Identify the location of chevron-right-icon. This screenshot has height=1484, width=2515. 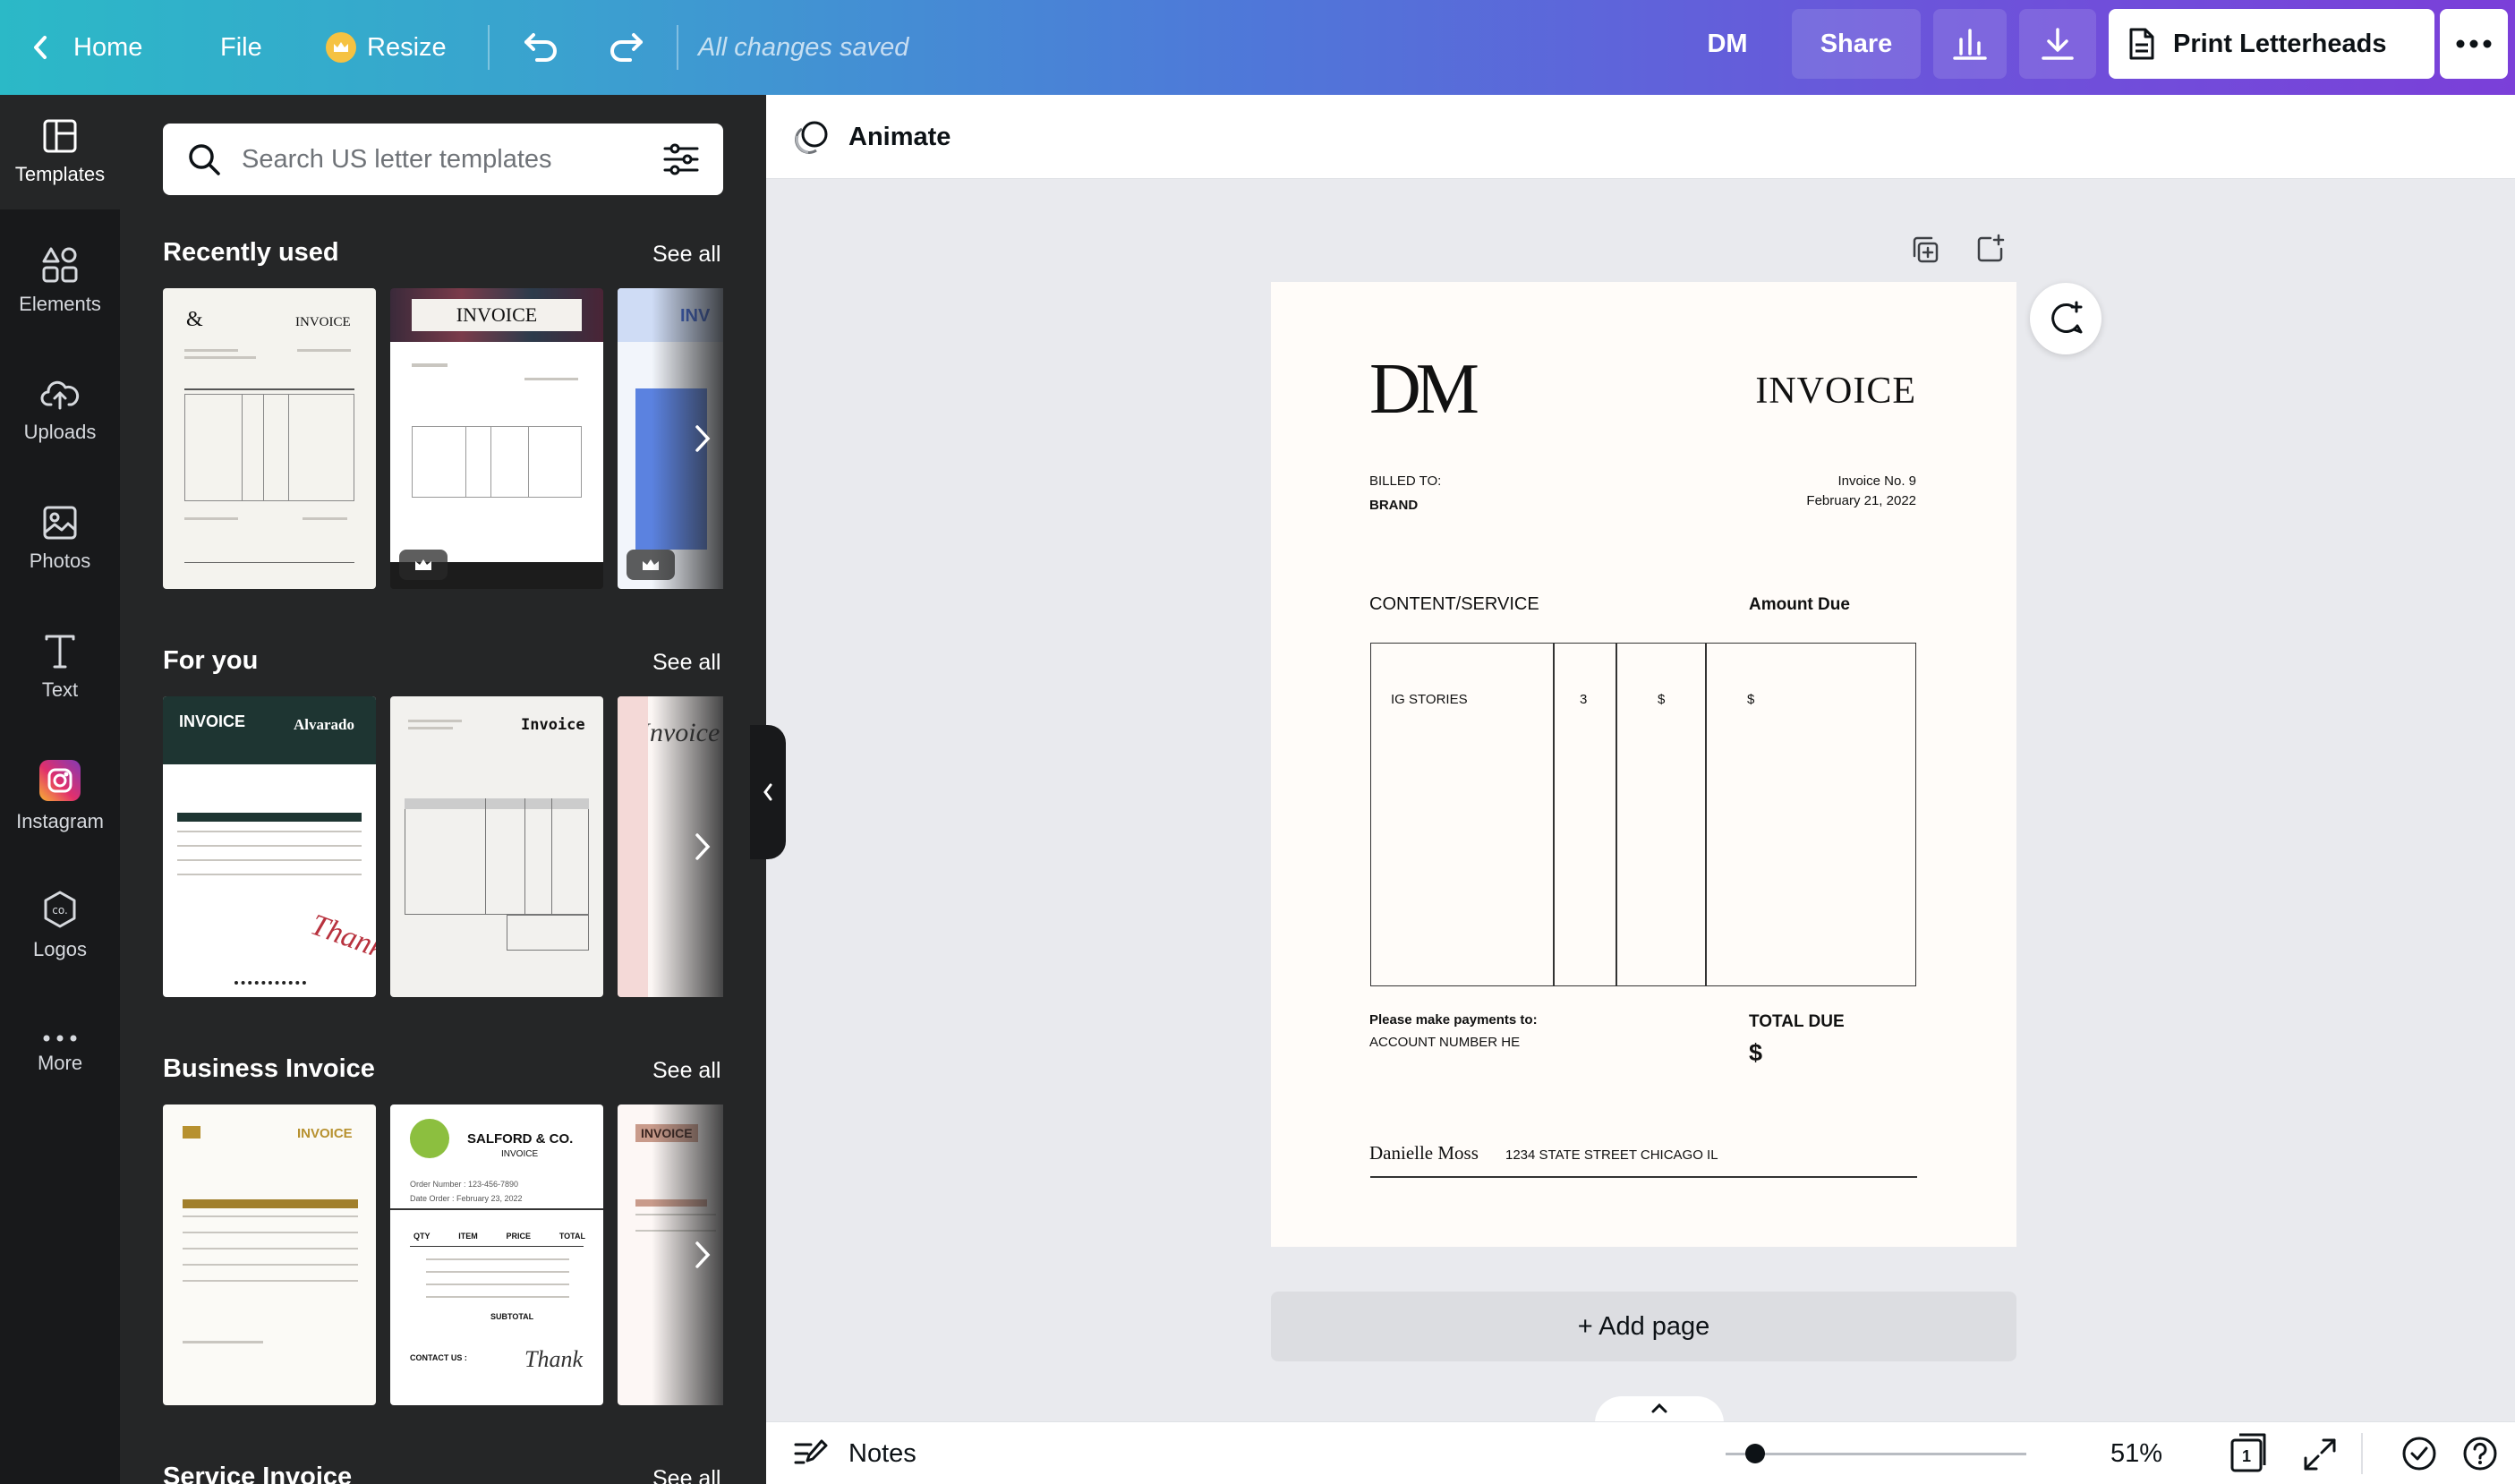
(703, 846).